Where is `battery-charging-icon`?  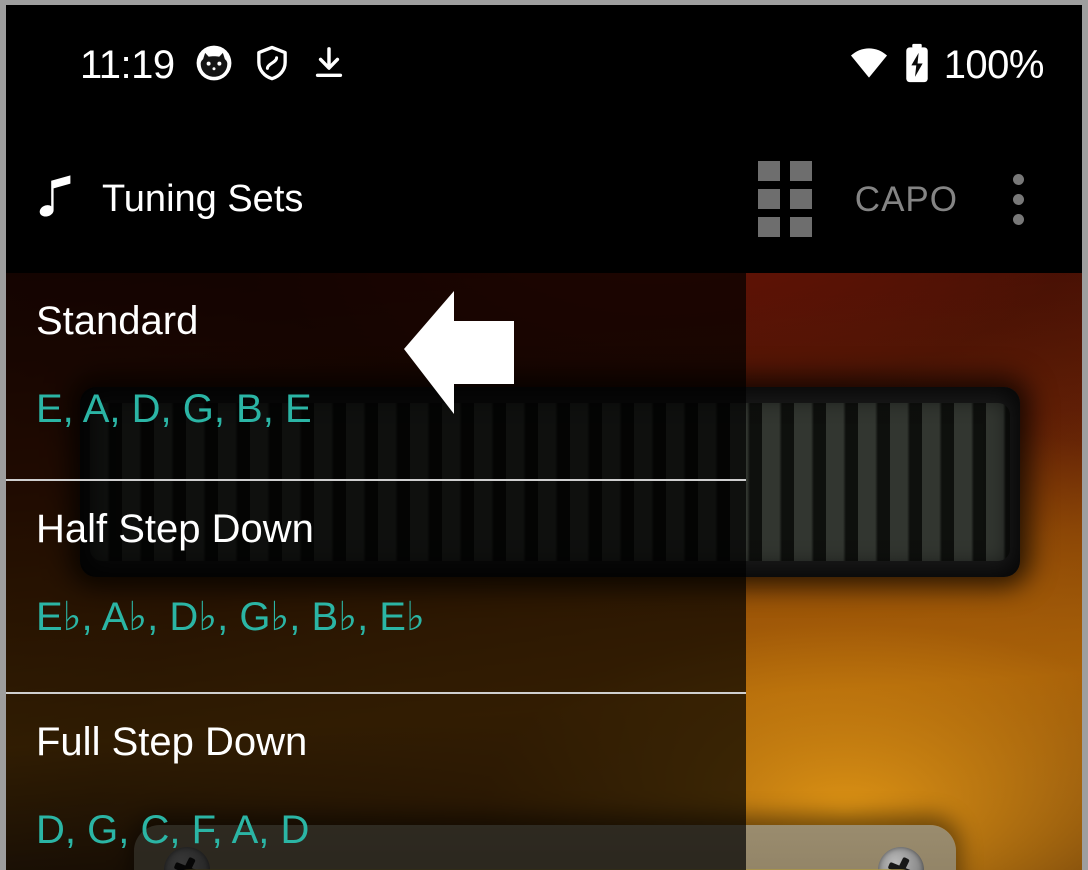 battery-charging-icon is located at coordinates (917, 65).